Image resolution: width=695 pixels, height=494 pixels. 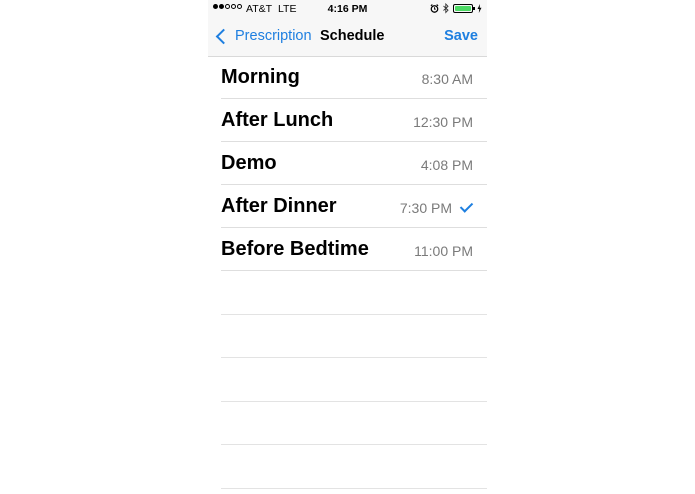 What do you see at coordinates (446, 165) in the screenshot?
I see `schedule-row-time: 4:08 PM` at bounding box center [446, 165].